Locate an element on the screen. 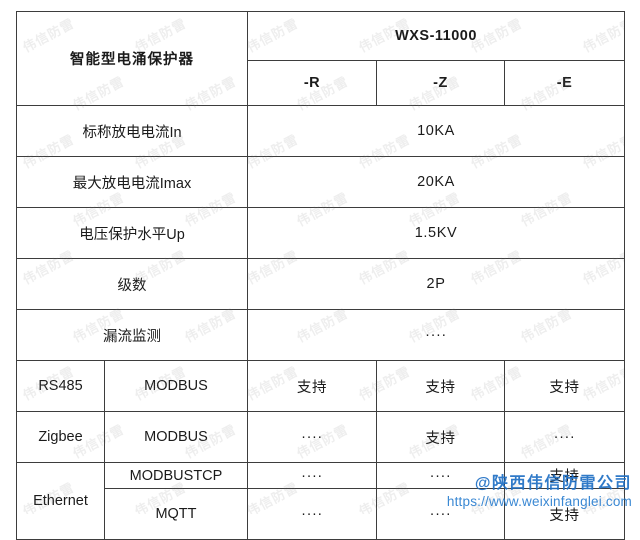  support-cell-ethernet-modbustcp-e: 支持 is located at coordinates (564, 475).